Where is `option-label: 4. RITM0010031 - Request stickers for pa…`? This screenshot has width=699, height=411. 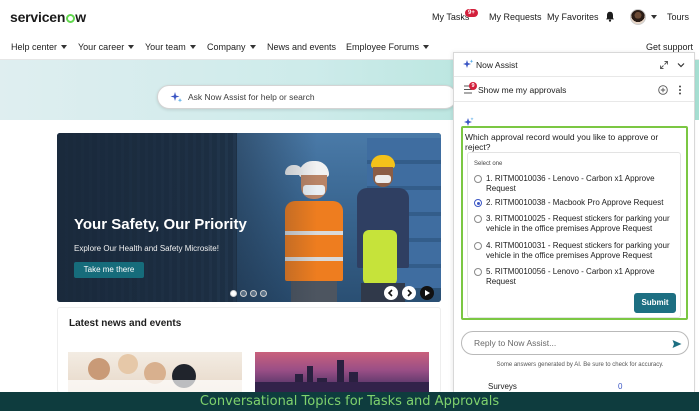 option-label: 4. RITM0010031 - Request stickers for pa… is located at coordinates (578, 250).